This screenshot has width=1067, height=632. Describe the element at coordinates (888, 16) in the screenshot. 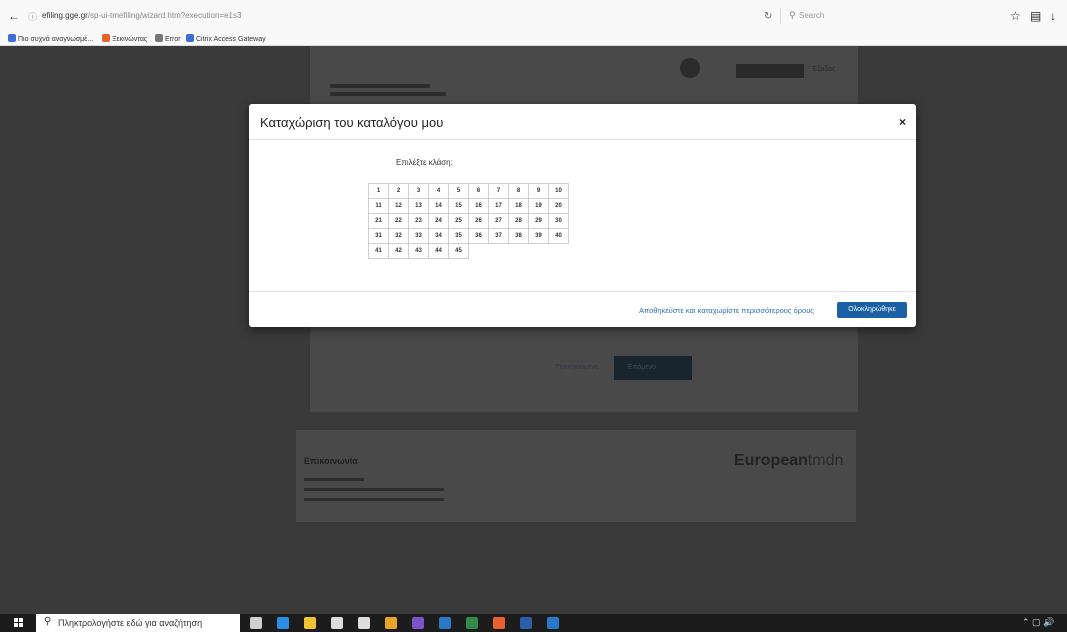

I see `browser-search-field: ⚲ Search` at that location.